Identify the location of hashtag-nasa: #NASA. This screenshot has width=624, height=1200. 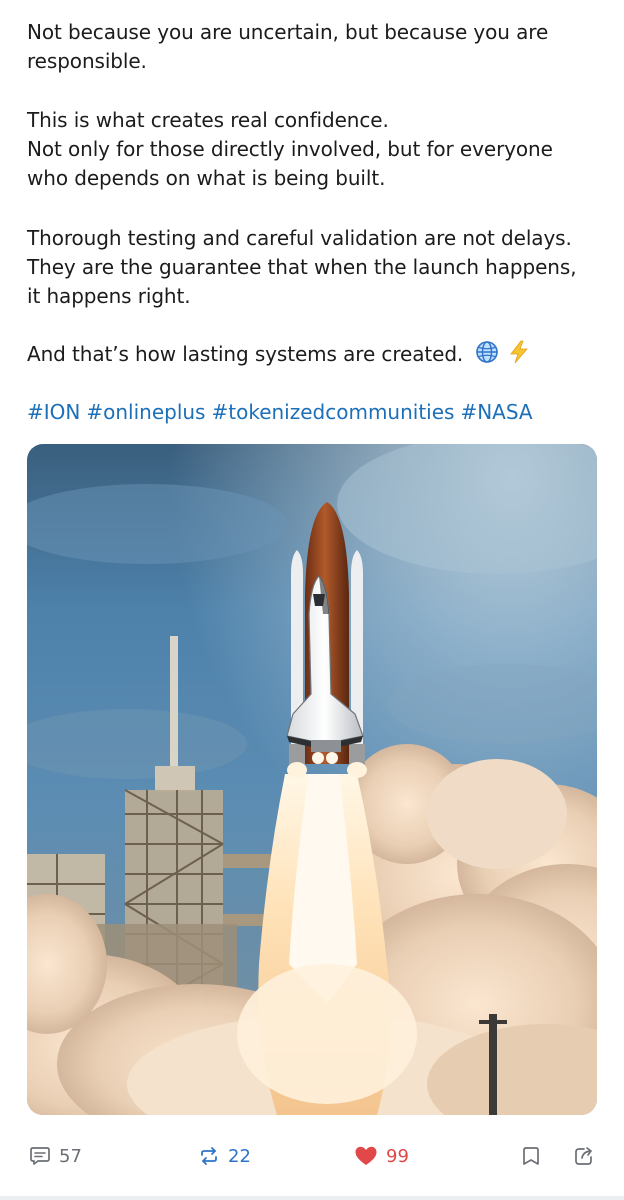
(496, 412).